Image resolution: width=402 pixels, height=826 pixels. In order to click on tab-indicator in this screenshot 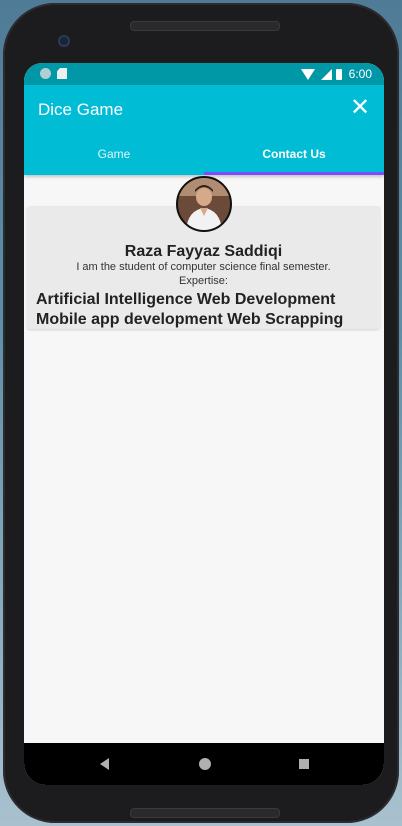, I will do `click(294, 173)`.